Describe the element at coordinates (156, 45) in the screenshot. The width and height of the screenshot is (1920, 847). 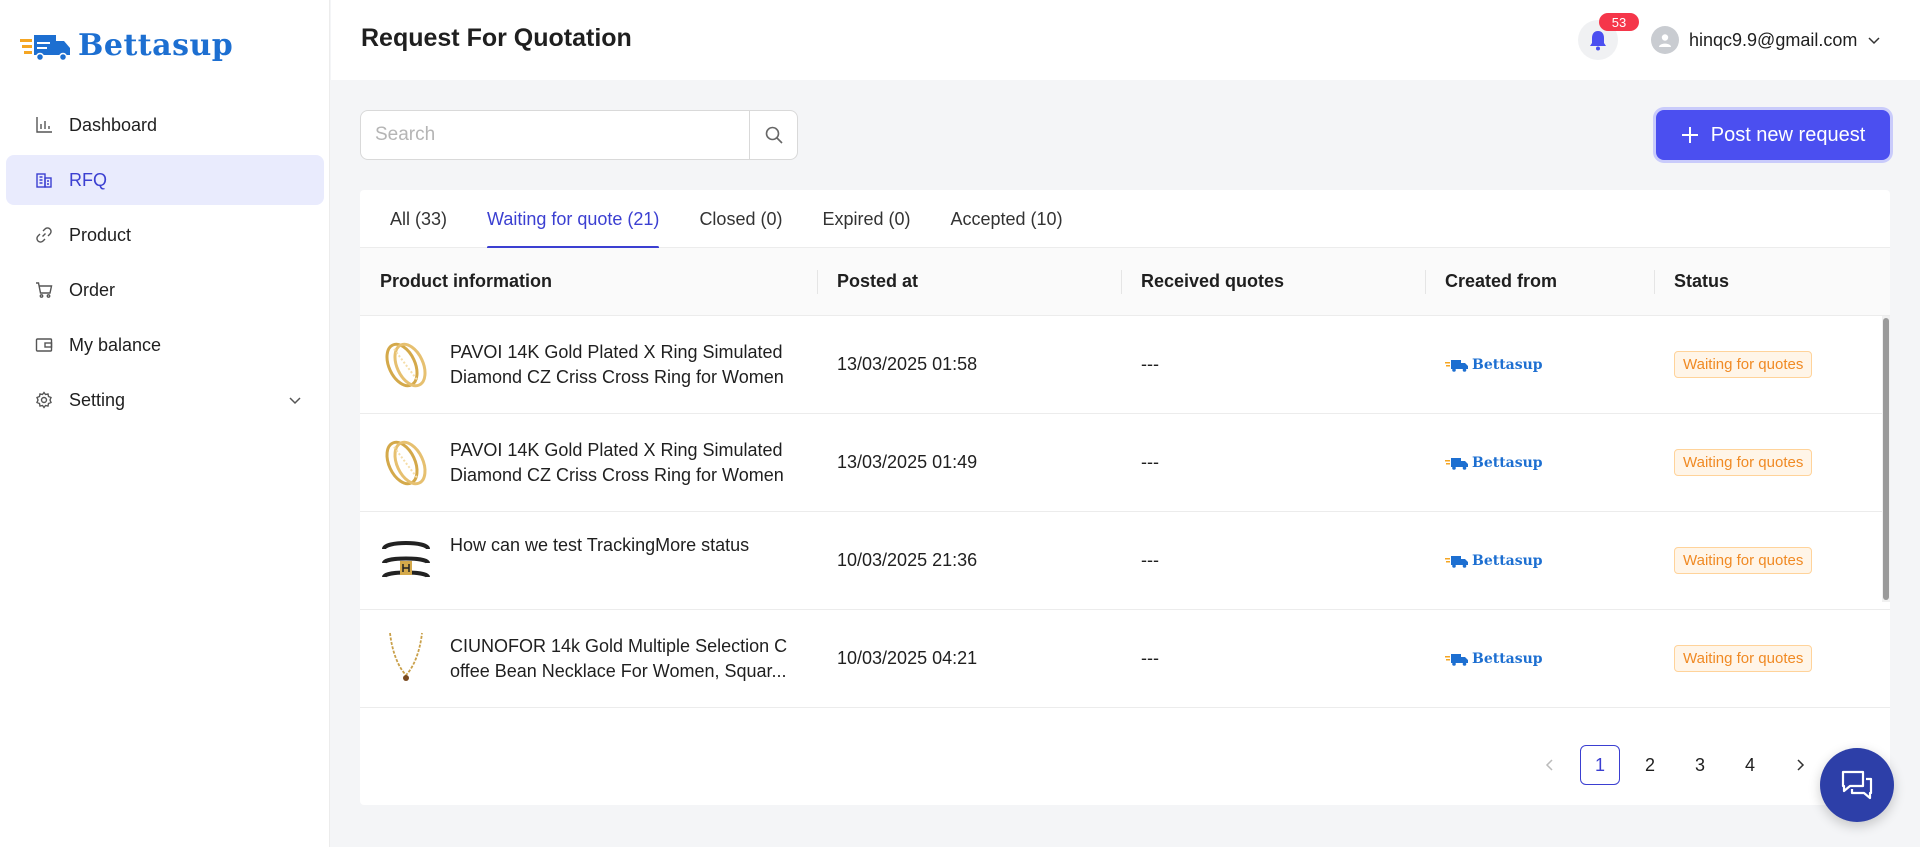
I see `logo-text: Bettasup` at that location.